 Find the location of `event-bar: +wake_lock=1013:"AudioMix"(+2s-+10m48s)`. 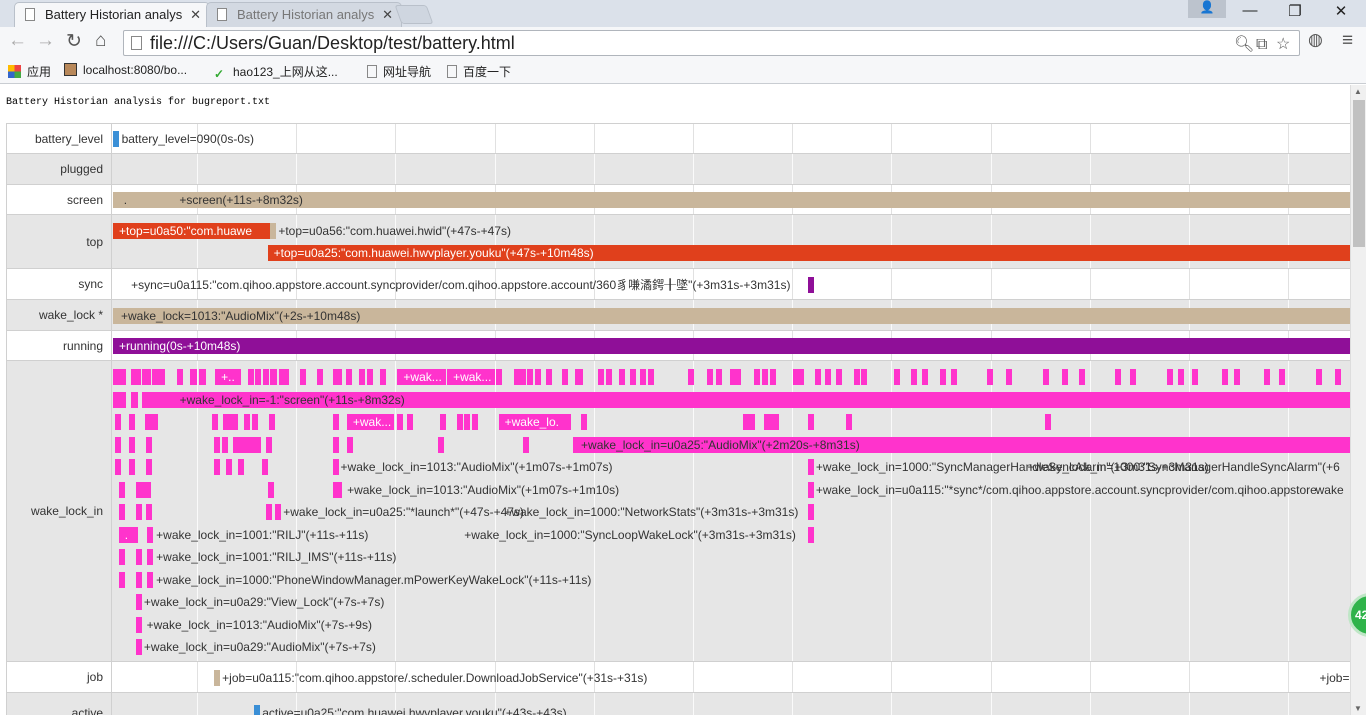

event-bar: +wake_lock=1013:"AudioMix"(+2s-+10m48s) is located at coordinates (731, 315).